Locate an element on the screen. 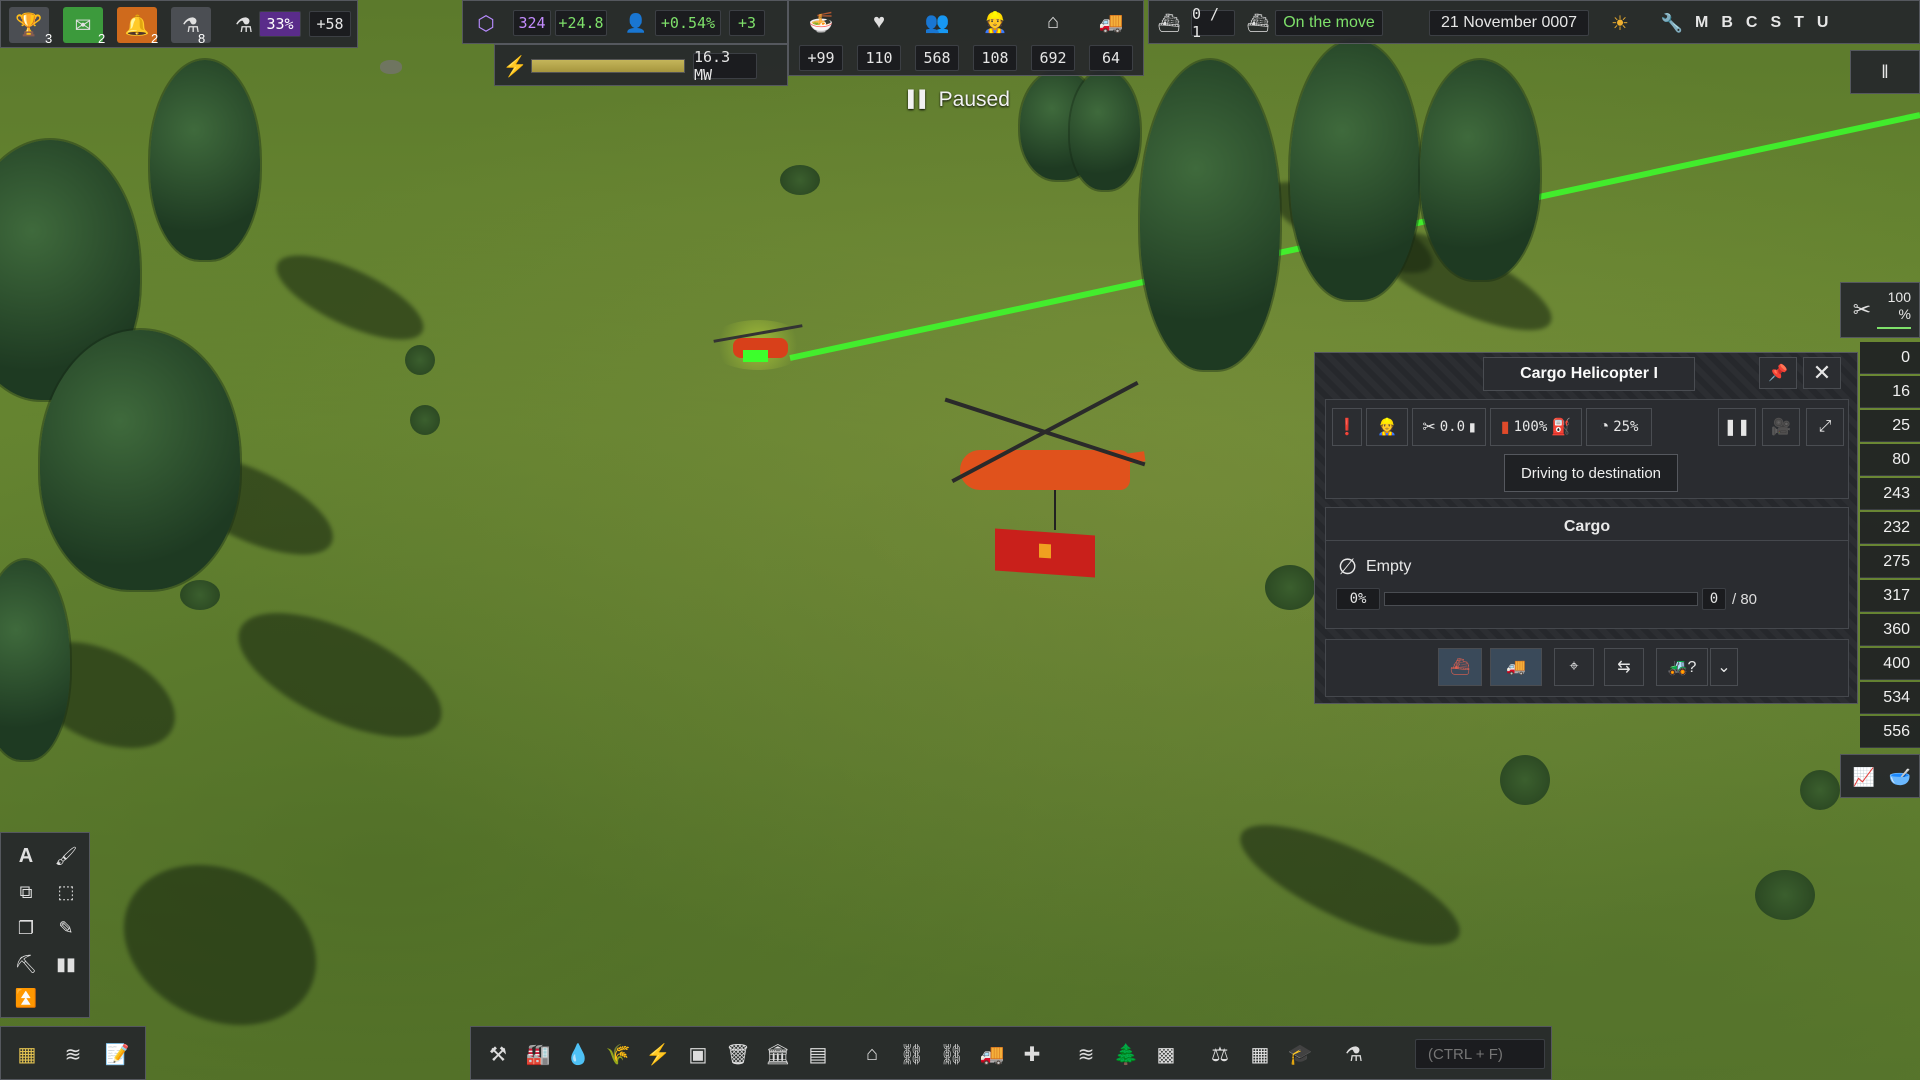 This screenshot has height=1080, width=1920. menu-letter-u: U is located at coordinates (1823, 23).